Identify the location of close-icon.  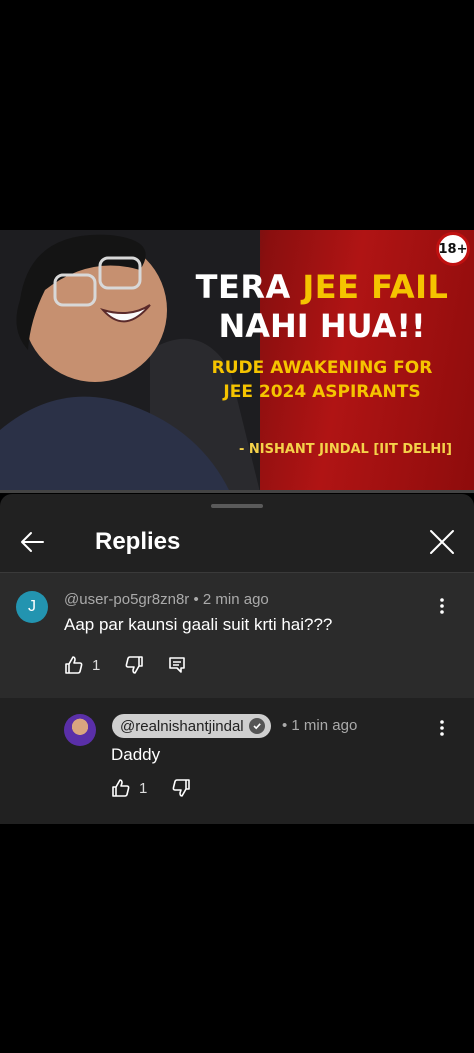
(442, 542).